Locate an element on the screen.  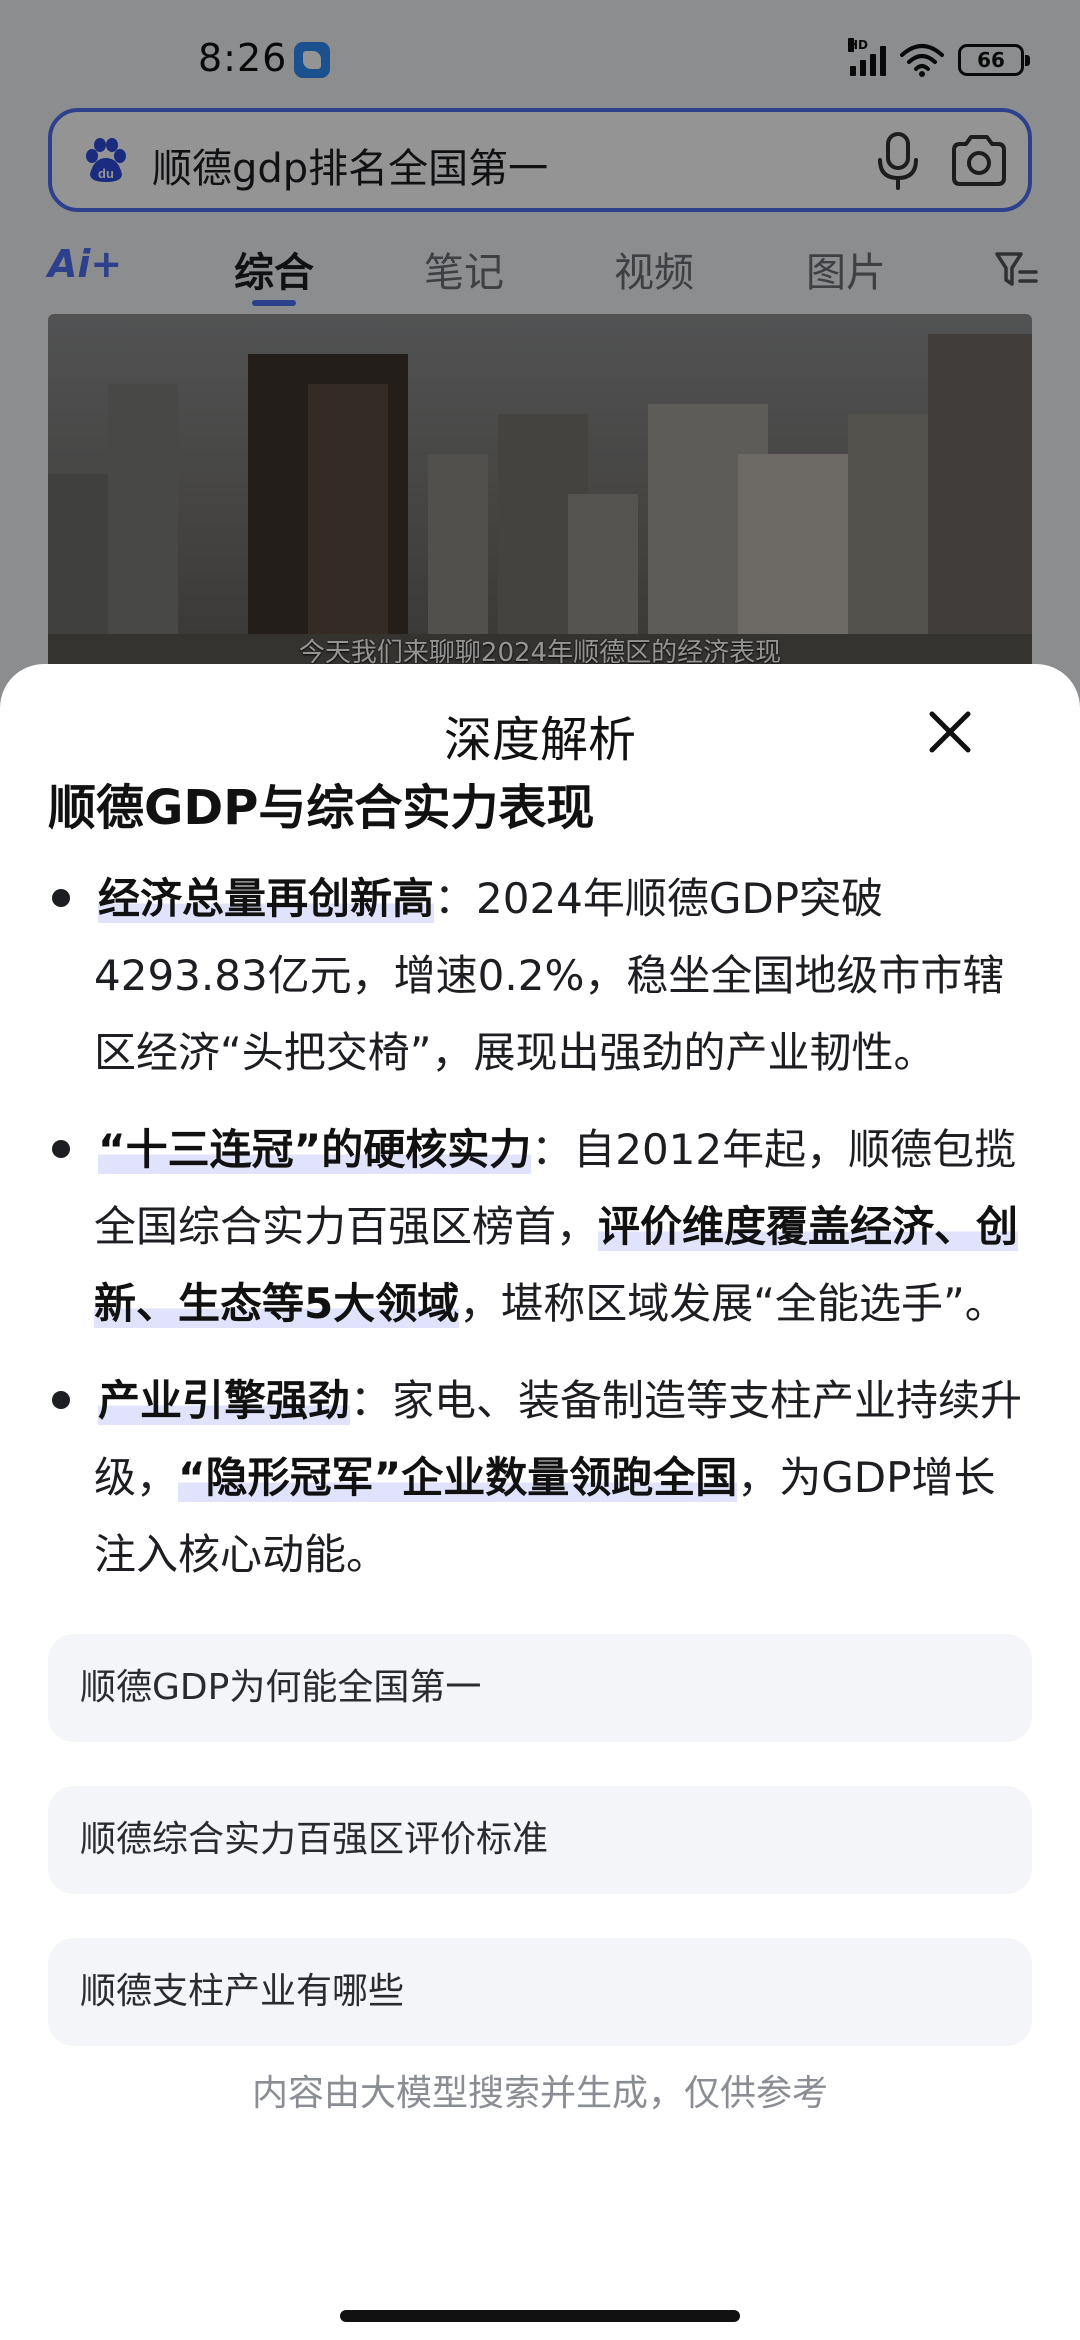
ai-disclaimer: 内容由大模型搜索并生成，仅供参考 is located at coordinates (539, 2093).